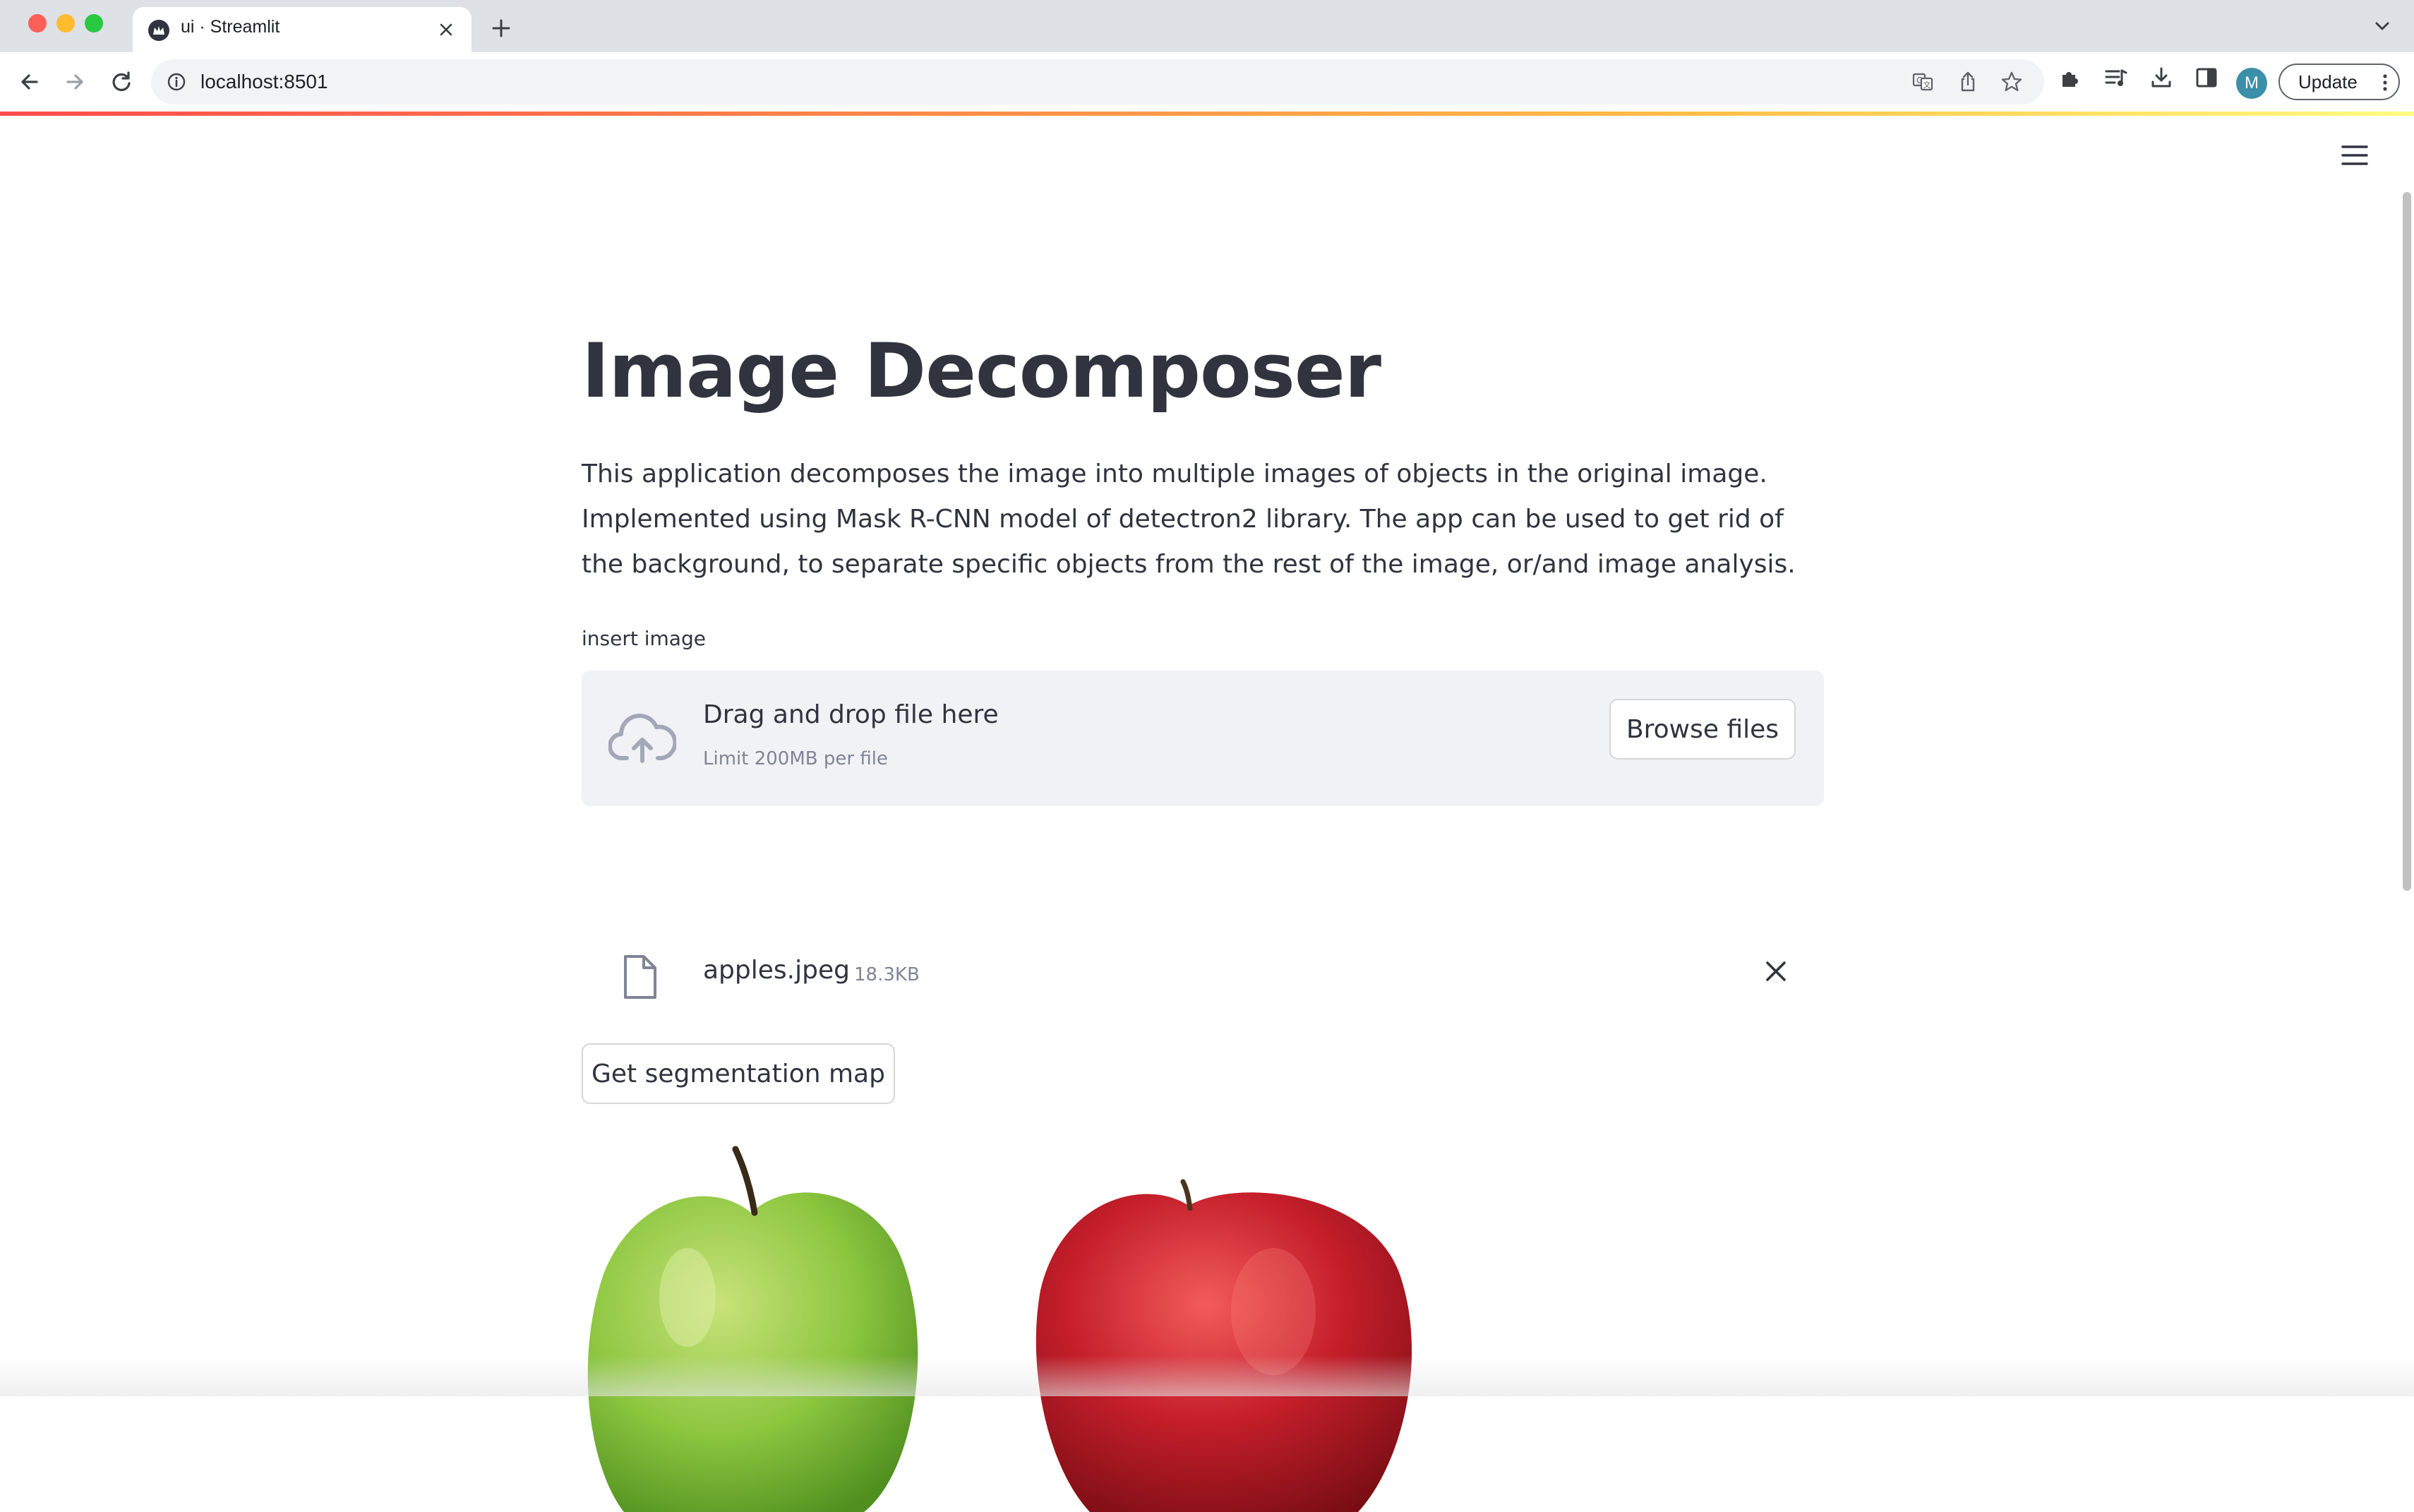 The height and width of the screenshot is (1512, 2414). Describe the element at coordinates (2328, 82) in the screenshot. I see `update-button-label: Update` at that location.